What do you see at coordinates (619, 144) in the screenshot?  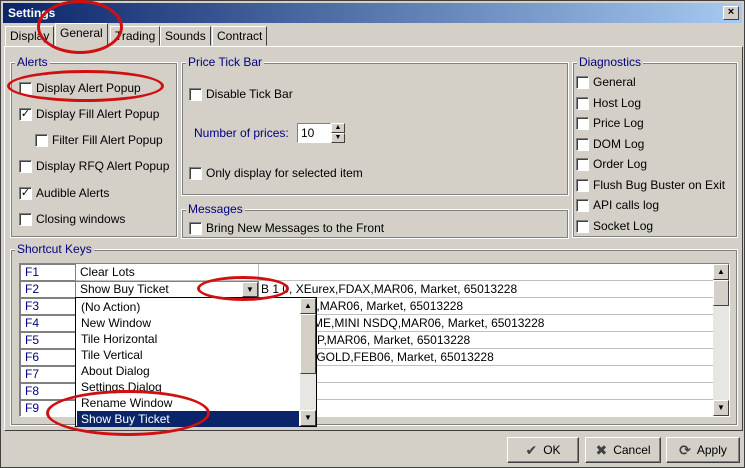 I see `checkbox-label: DOM Log` at bounding box center [619, 144].